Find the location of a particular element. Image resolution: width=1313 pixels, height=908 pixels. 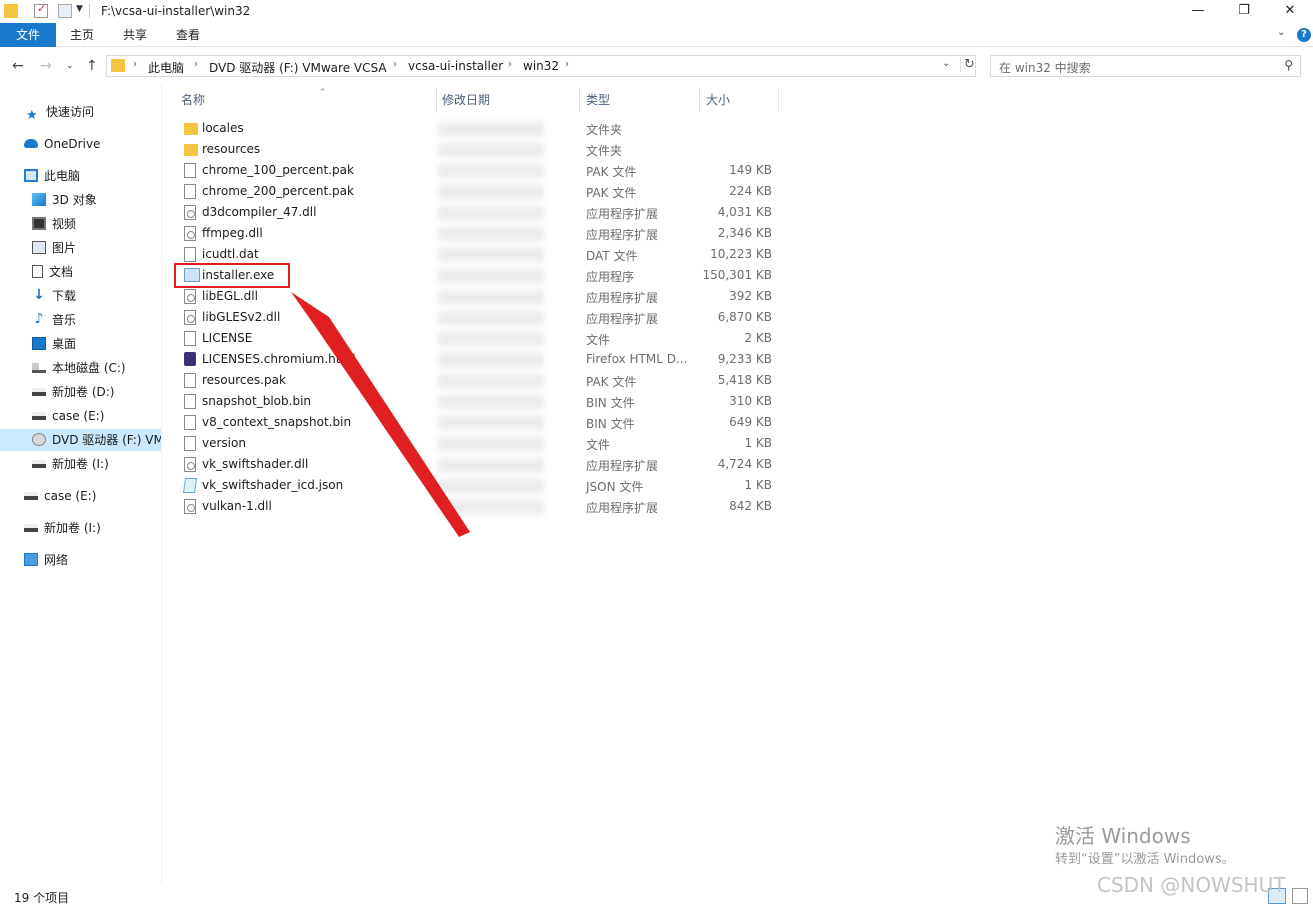

nav-item-drive-c: 本地磁盘 (C:) is located at coordinates (96, 368).